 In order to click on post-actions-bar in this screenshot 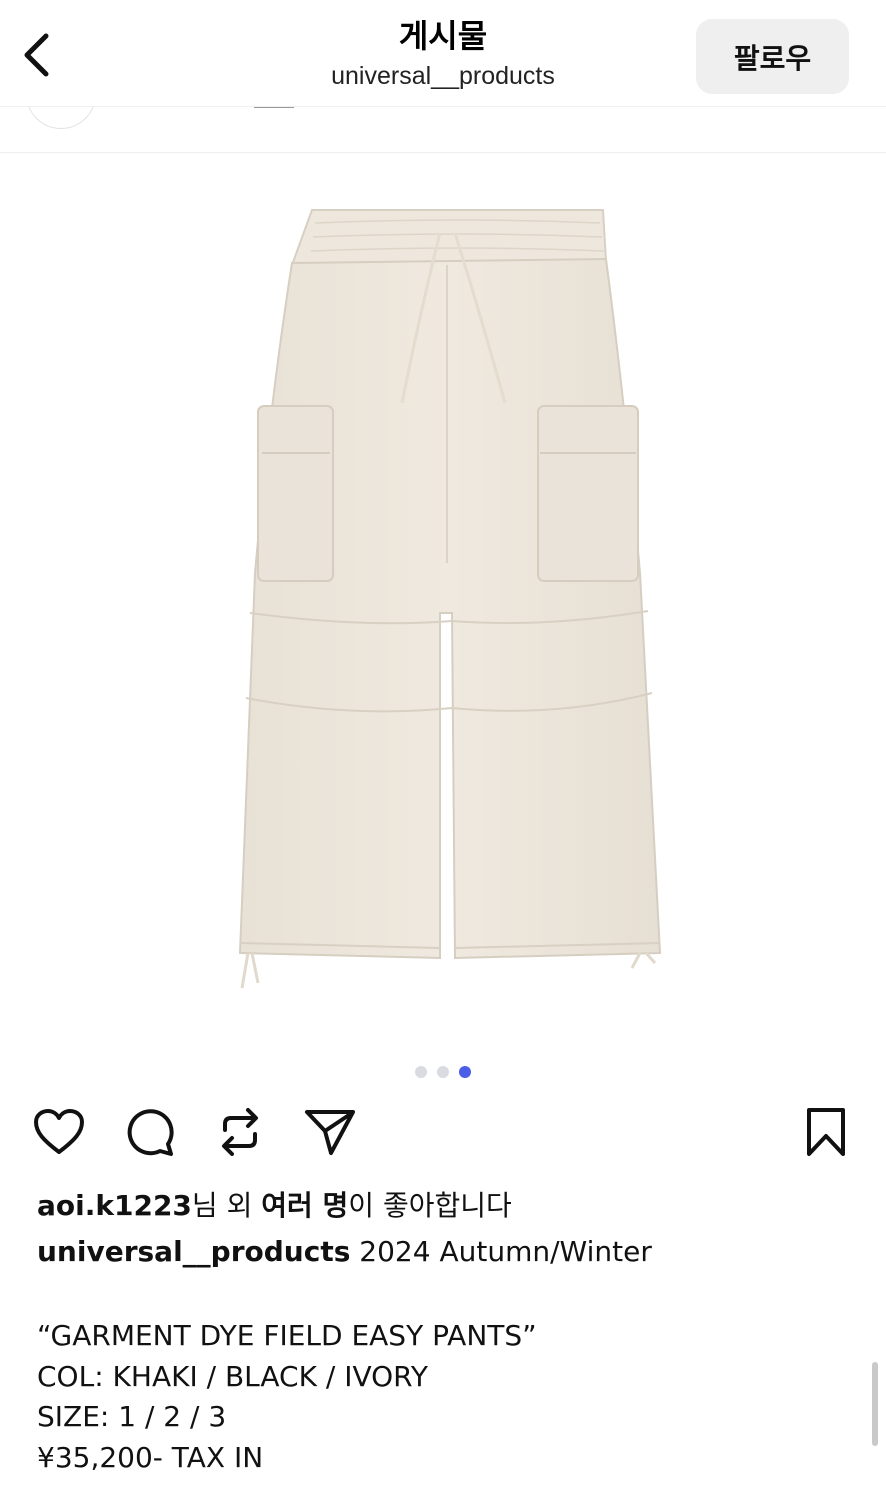, I will do `click(443, 1134)`.